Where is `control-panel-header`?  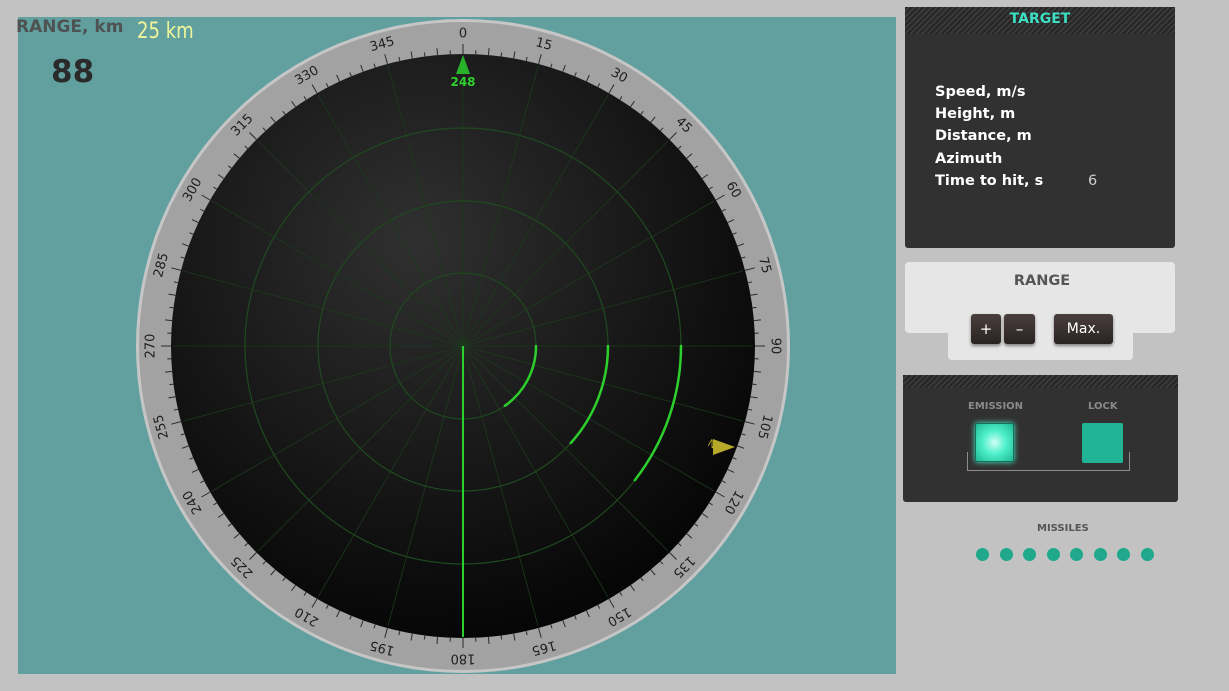 control-panel-header is located at coordinates (1040, 381).